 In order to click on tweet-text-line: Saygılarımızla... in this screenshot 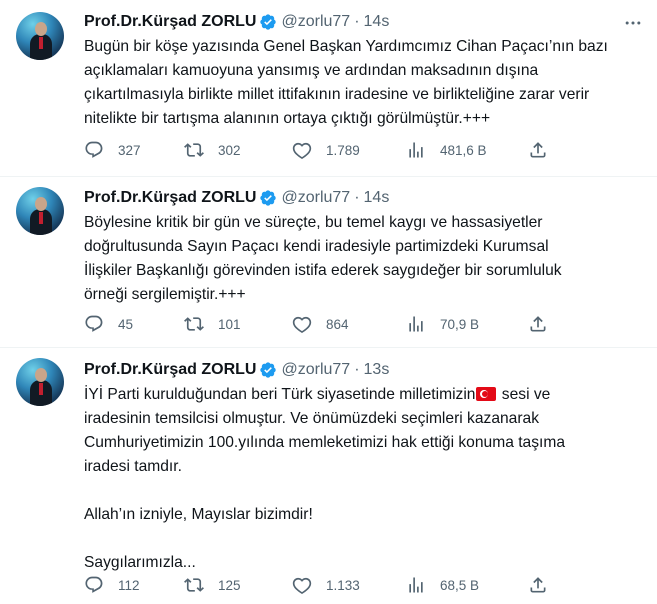, I will do `click(140, 562)`.